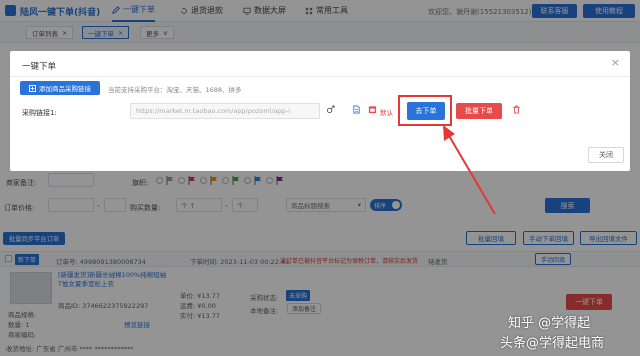 The width and height of the screenshot is (640, 356). What do you see at coordinates (552, 343) in the screenshot?
I see `watermark-toutiao: 头条@学得起电商` at bounding box center [552, 343].